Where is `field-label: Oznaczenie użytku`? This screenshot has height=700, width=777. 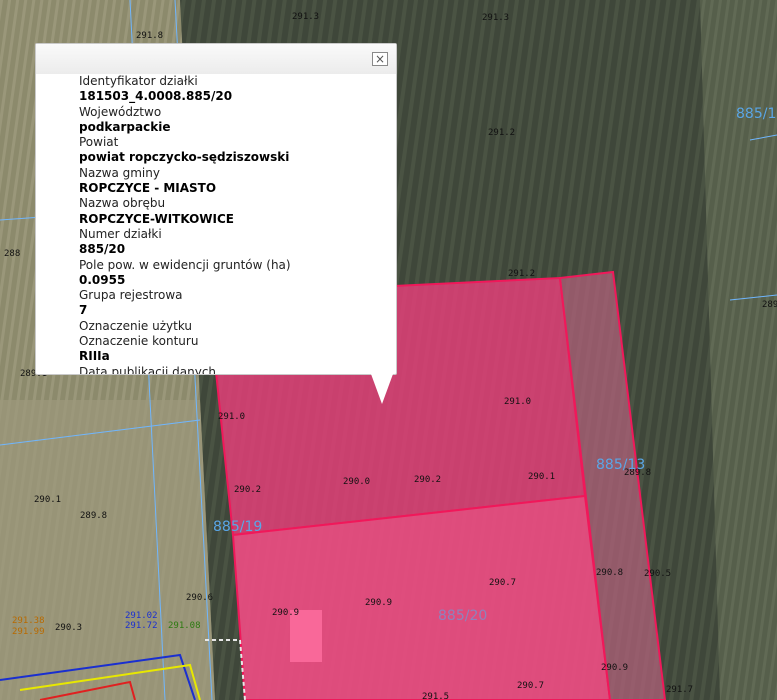
field-label: Oznaczenie użytku is located at coordinates (136, 325).